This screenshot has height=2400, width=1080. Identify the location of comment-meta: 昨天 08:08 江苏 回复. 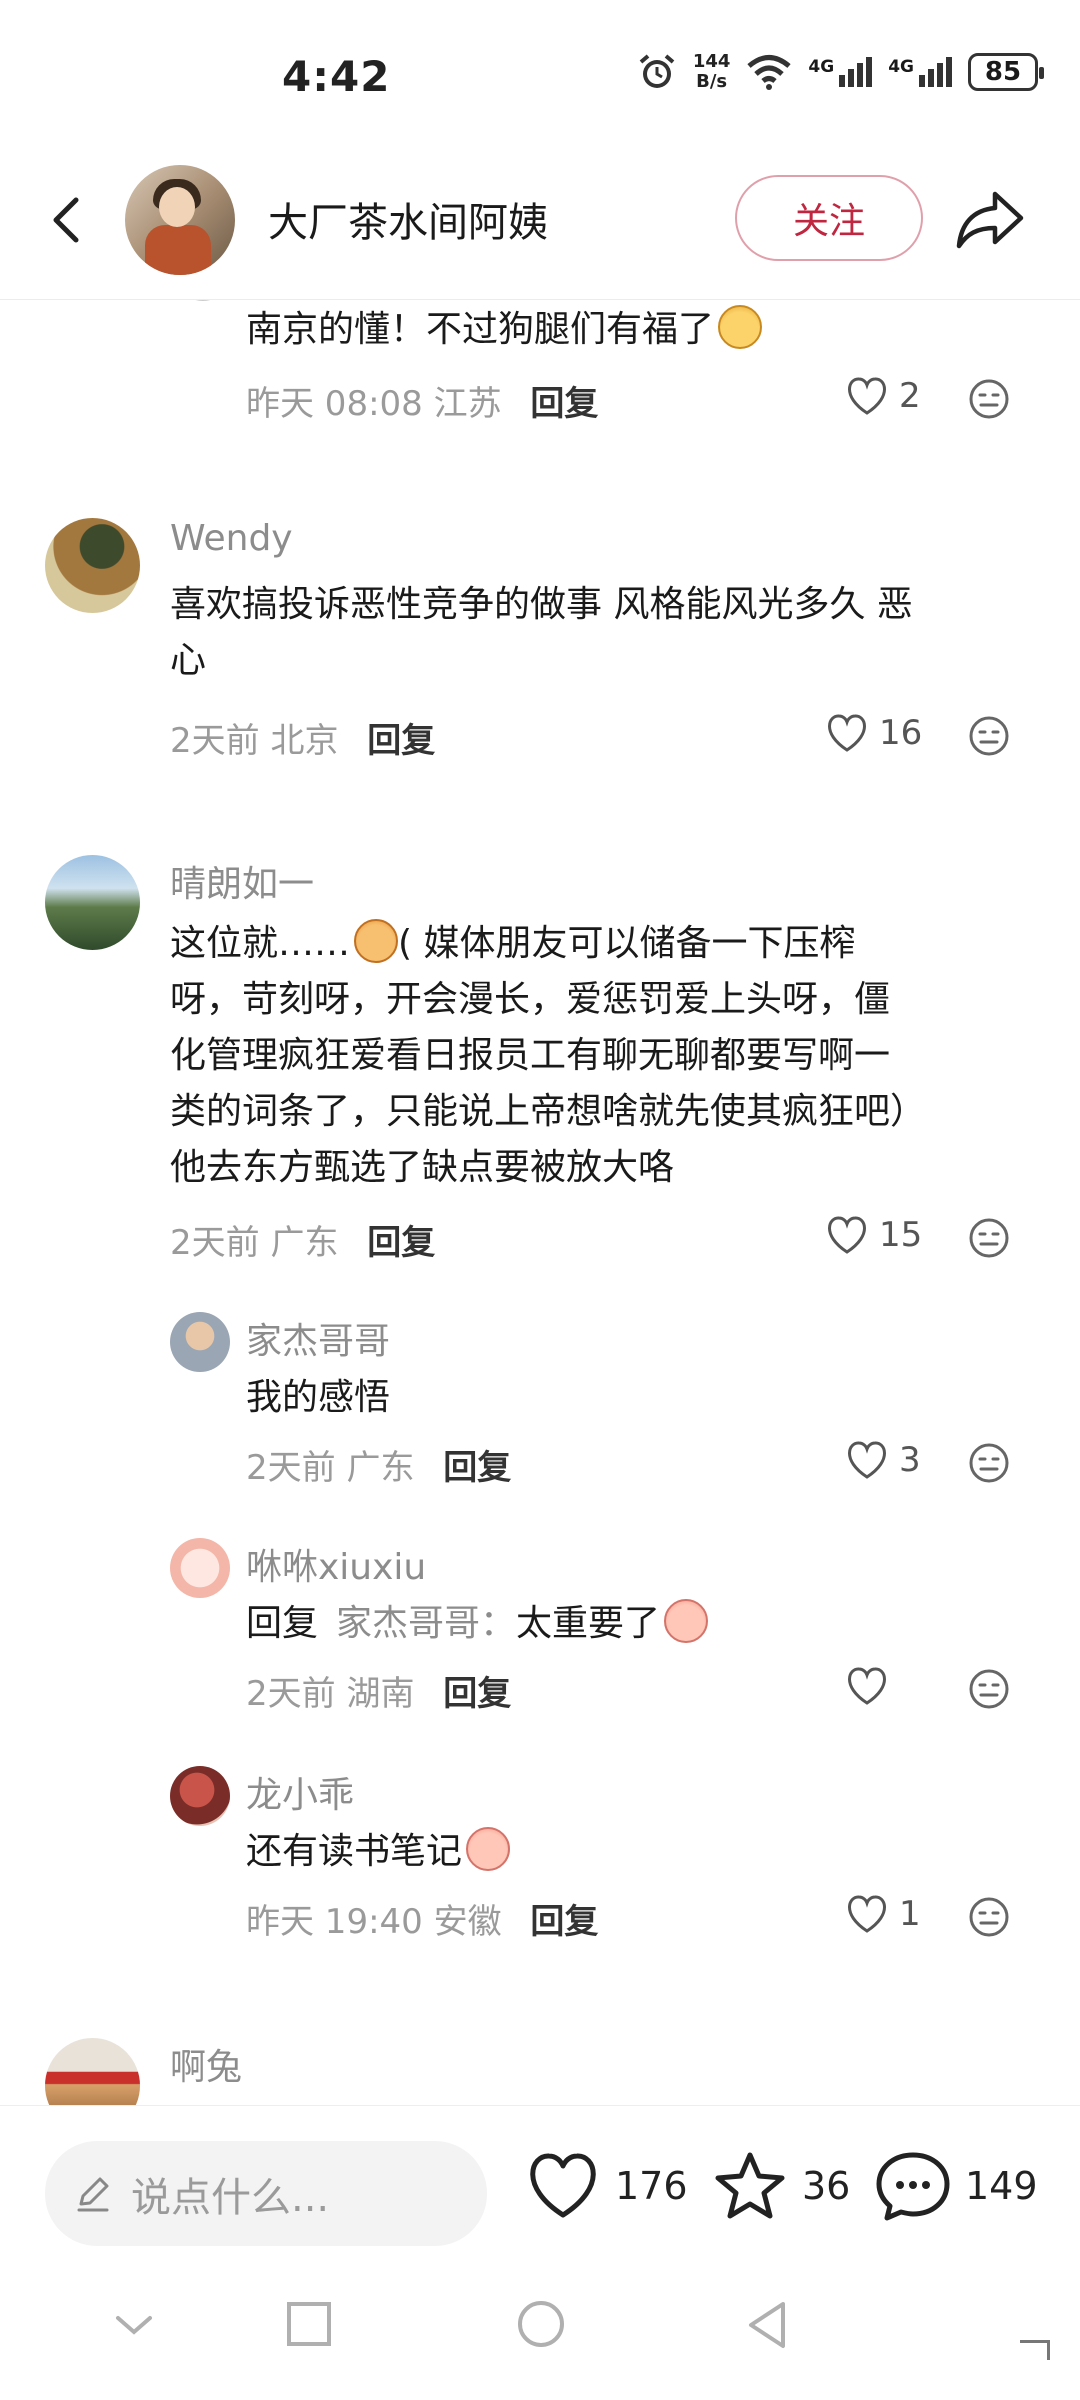
(422, 400).